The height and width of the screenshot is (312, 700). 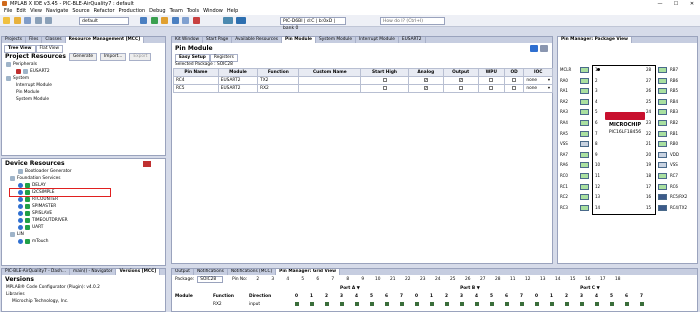 What do you see at coordinates (491, 87) in the screenshot?
I see `wpu-checkbox` at bounding box center [491, 87].